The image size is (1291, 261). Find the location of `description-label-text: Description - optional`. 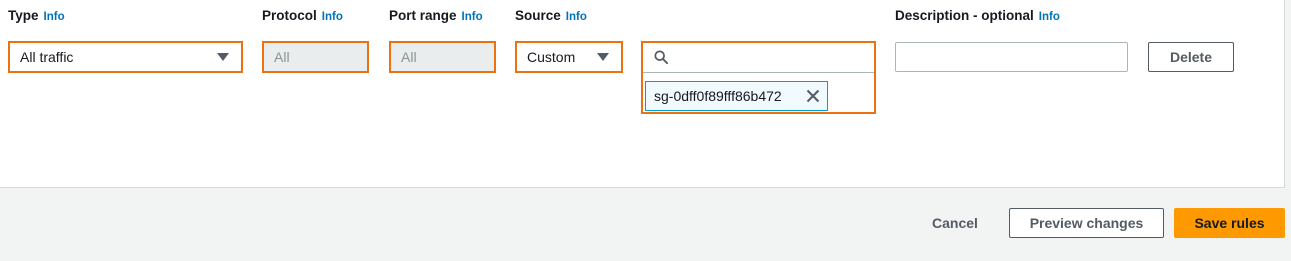

description-label-text: Description - optional is located at coordinates (964, 15).